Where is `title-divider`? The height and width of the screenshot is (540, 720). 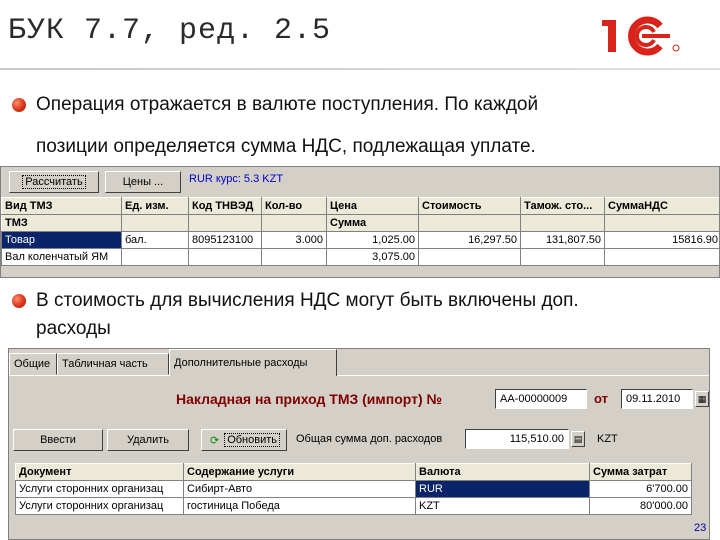 title-divider is located at coordinates (360, 69).